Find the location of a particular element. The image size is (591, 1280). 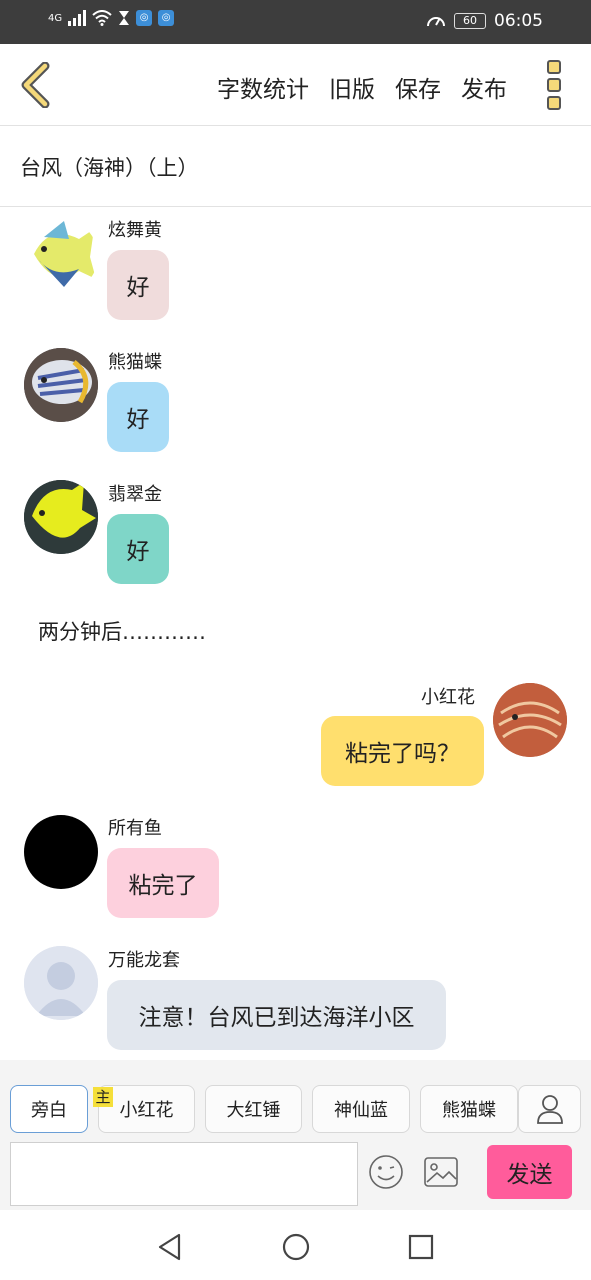

emoji-icon is located at coordinates (386, 1172).